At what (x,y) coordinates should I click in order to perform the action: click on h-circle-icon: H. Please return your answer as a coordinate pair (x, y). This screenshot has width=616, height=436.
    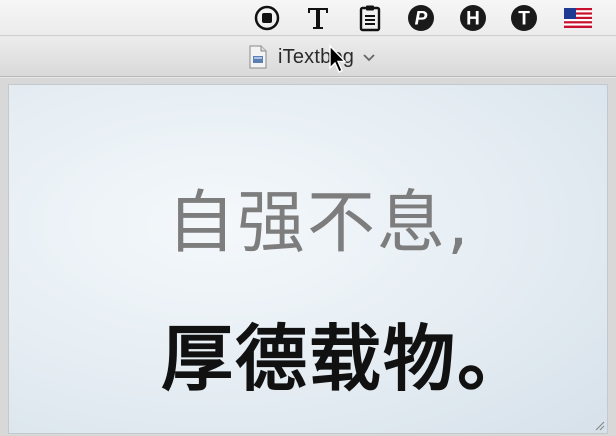
    Looking at the image, I should click on (473, 18).